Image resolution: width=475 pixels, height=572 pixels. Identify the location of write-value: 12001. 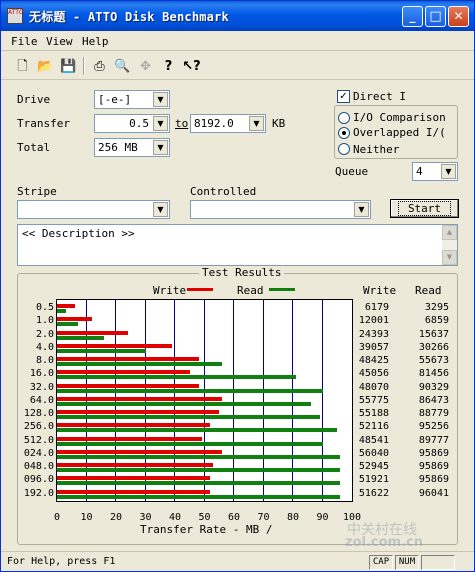
(373, 321).